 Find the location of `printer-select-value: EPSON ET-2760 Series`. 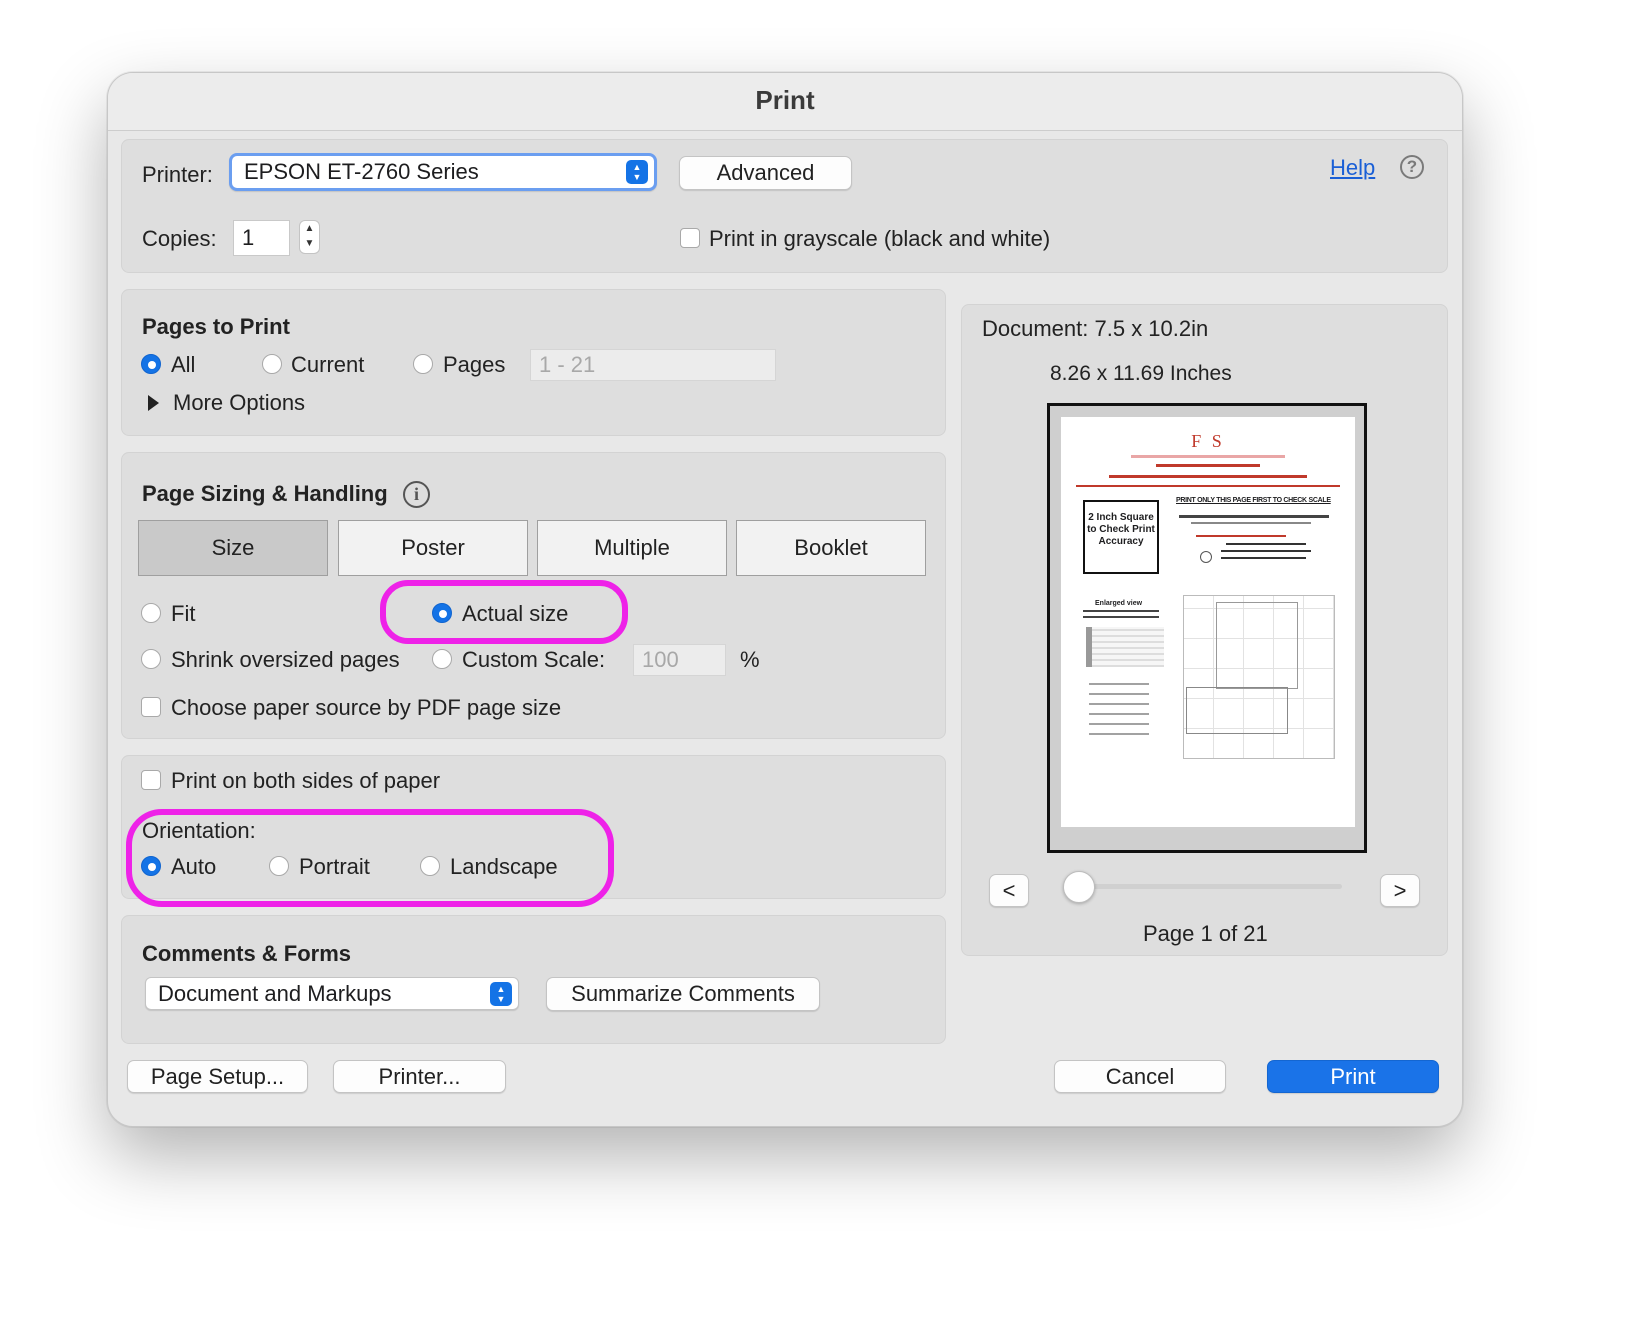

printer-select-value: EPSON ET-2760 Series is located at coordinates (361, 171).